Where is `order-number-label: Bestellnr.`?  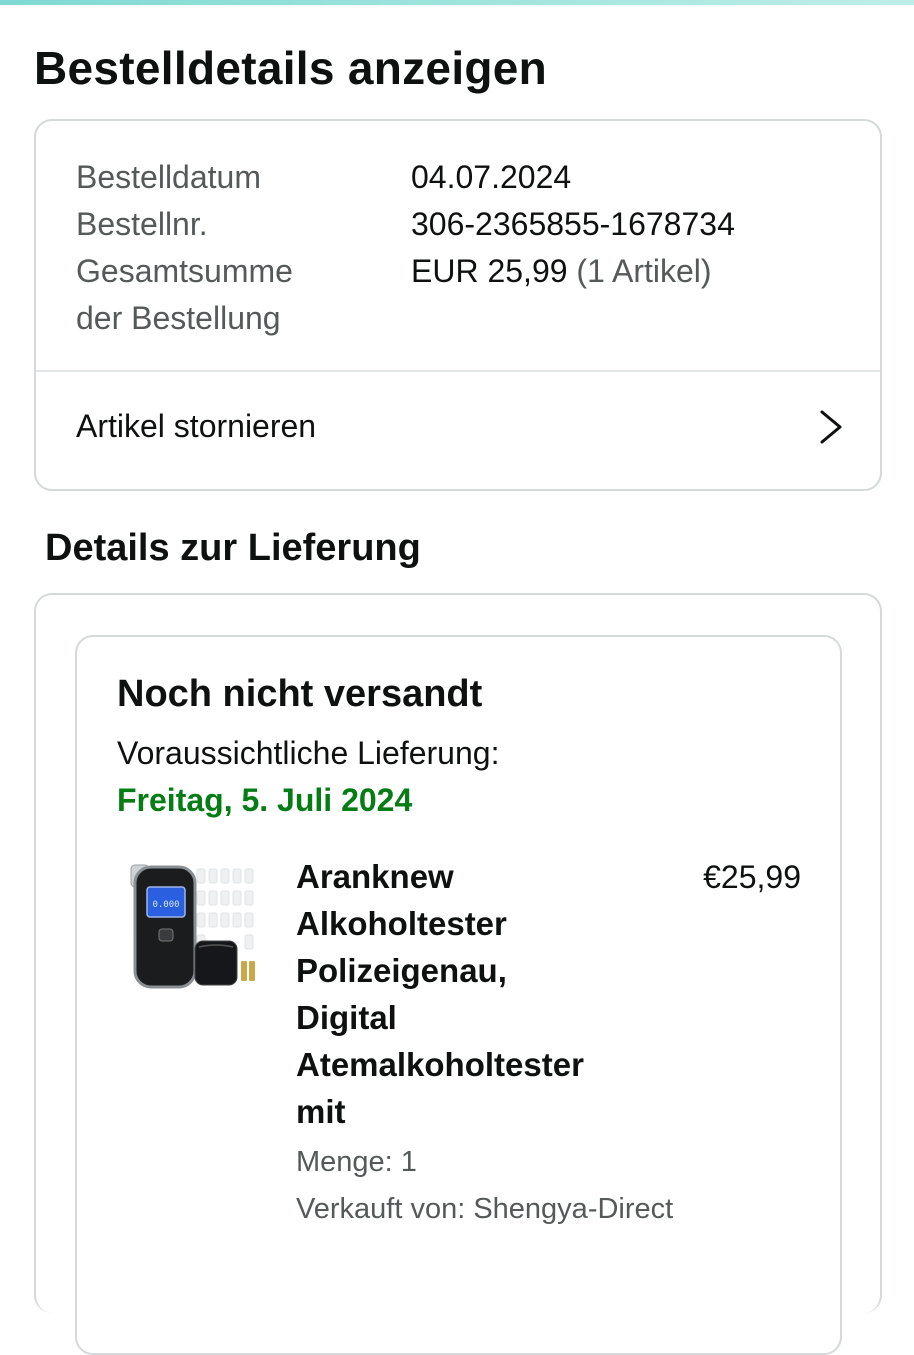 order-number-label: Bestellnr. is located at coordinates (142, 224).